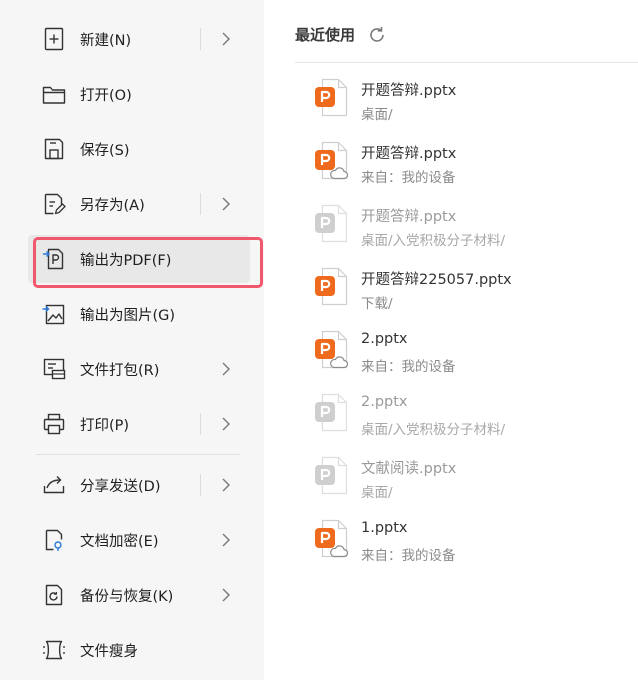 The height and width of the screenshot is (680, 638). Describe the element at coordinates (465, 297) in the screenshot. I see `recent-file-row: 开题答辩225057.pptx 下载/` at that location.